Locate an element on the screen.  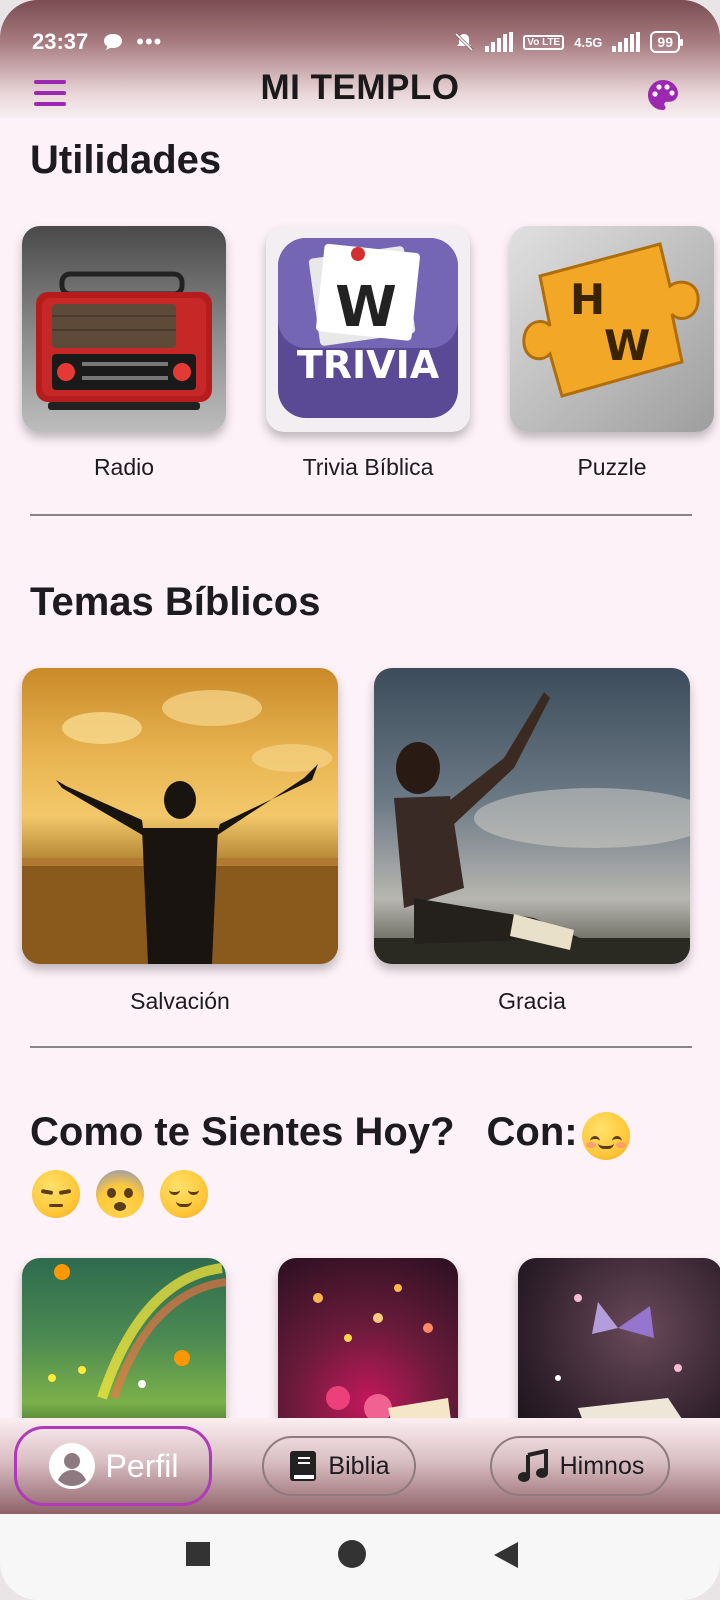
nav-profile-button: Perfil is located at coordinates (113, 1466).